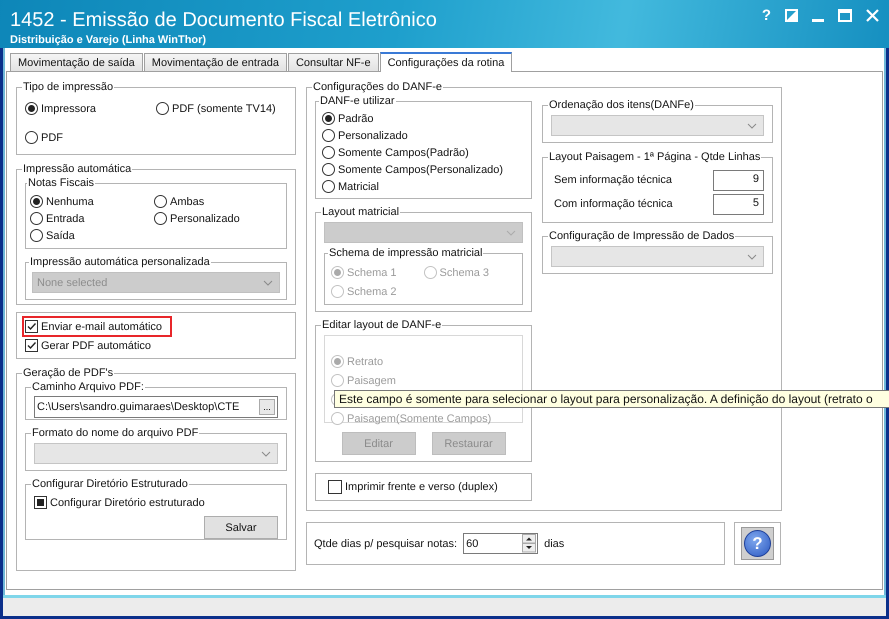 The width and height of the screenshot is (889, 619). What do you see at coordinates (333, 62) in the screenshot?
I see `tab: Consultar NF-e` at bounding box center [333, 62].